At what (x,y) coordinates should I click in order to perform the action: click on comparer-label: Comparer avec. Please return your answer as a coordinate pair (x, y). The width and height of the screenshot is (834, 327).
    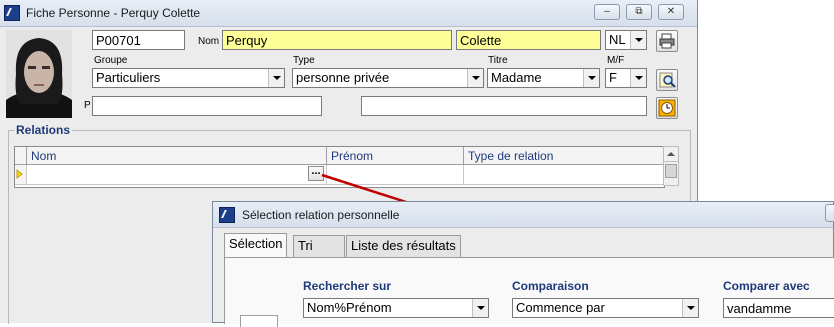
    Looking at the image, I should click on (766, 286).